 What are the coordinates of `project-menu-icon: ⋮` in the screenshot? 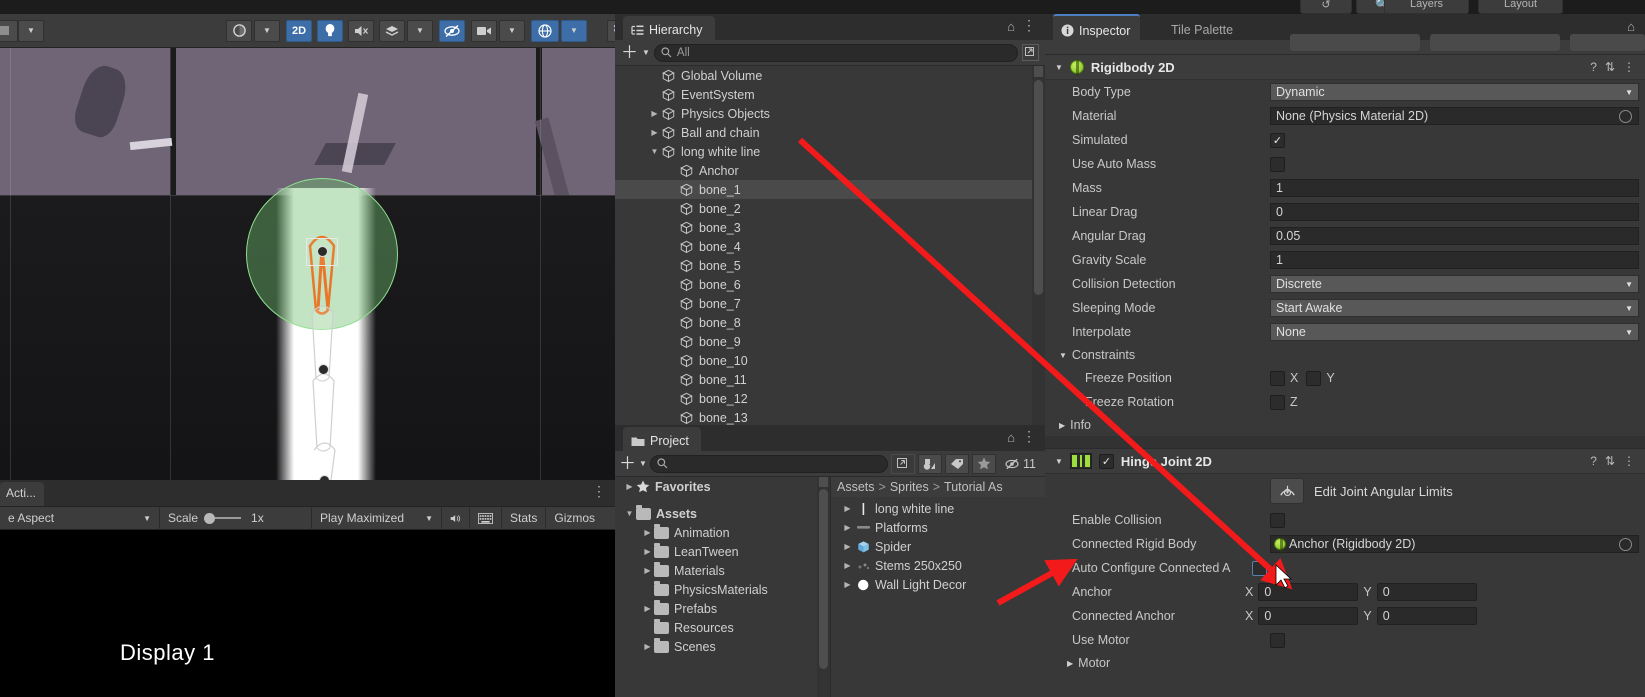 It's located at (1029, 436).